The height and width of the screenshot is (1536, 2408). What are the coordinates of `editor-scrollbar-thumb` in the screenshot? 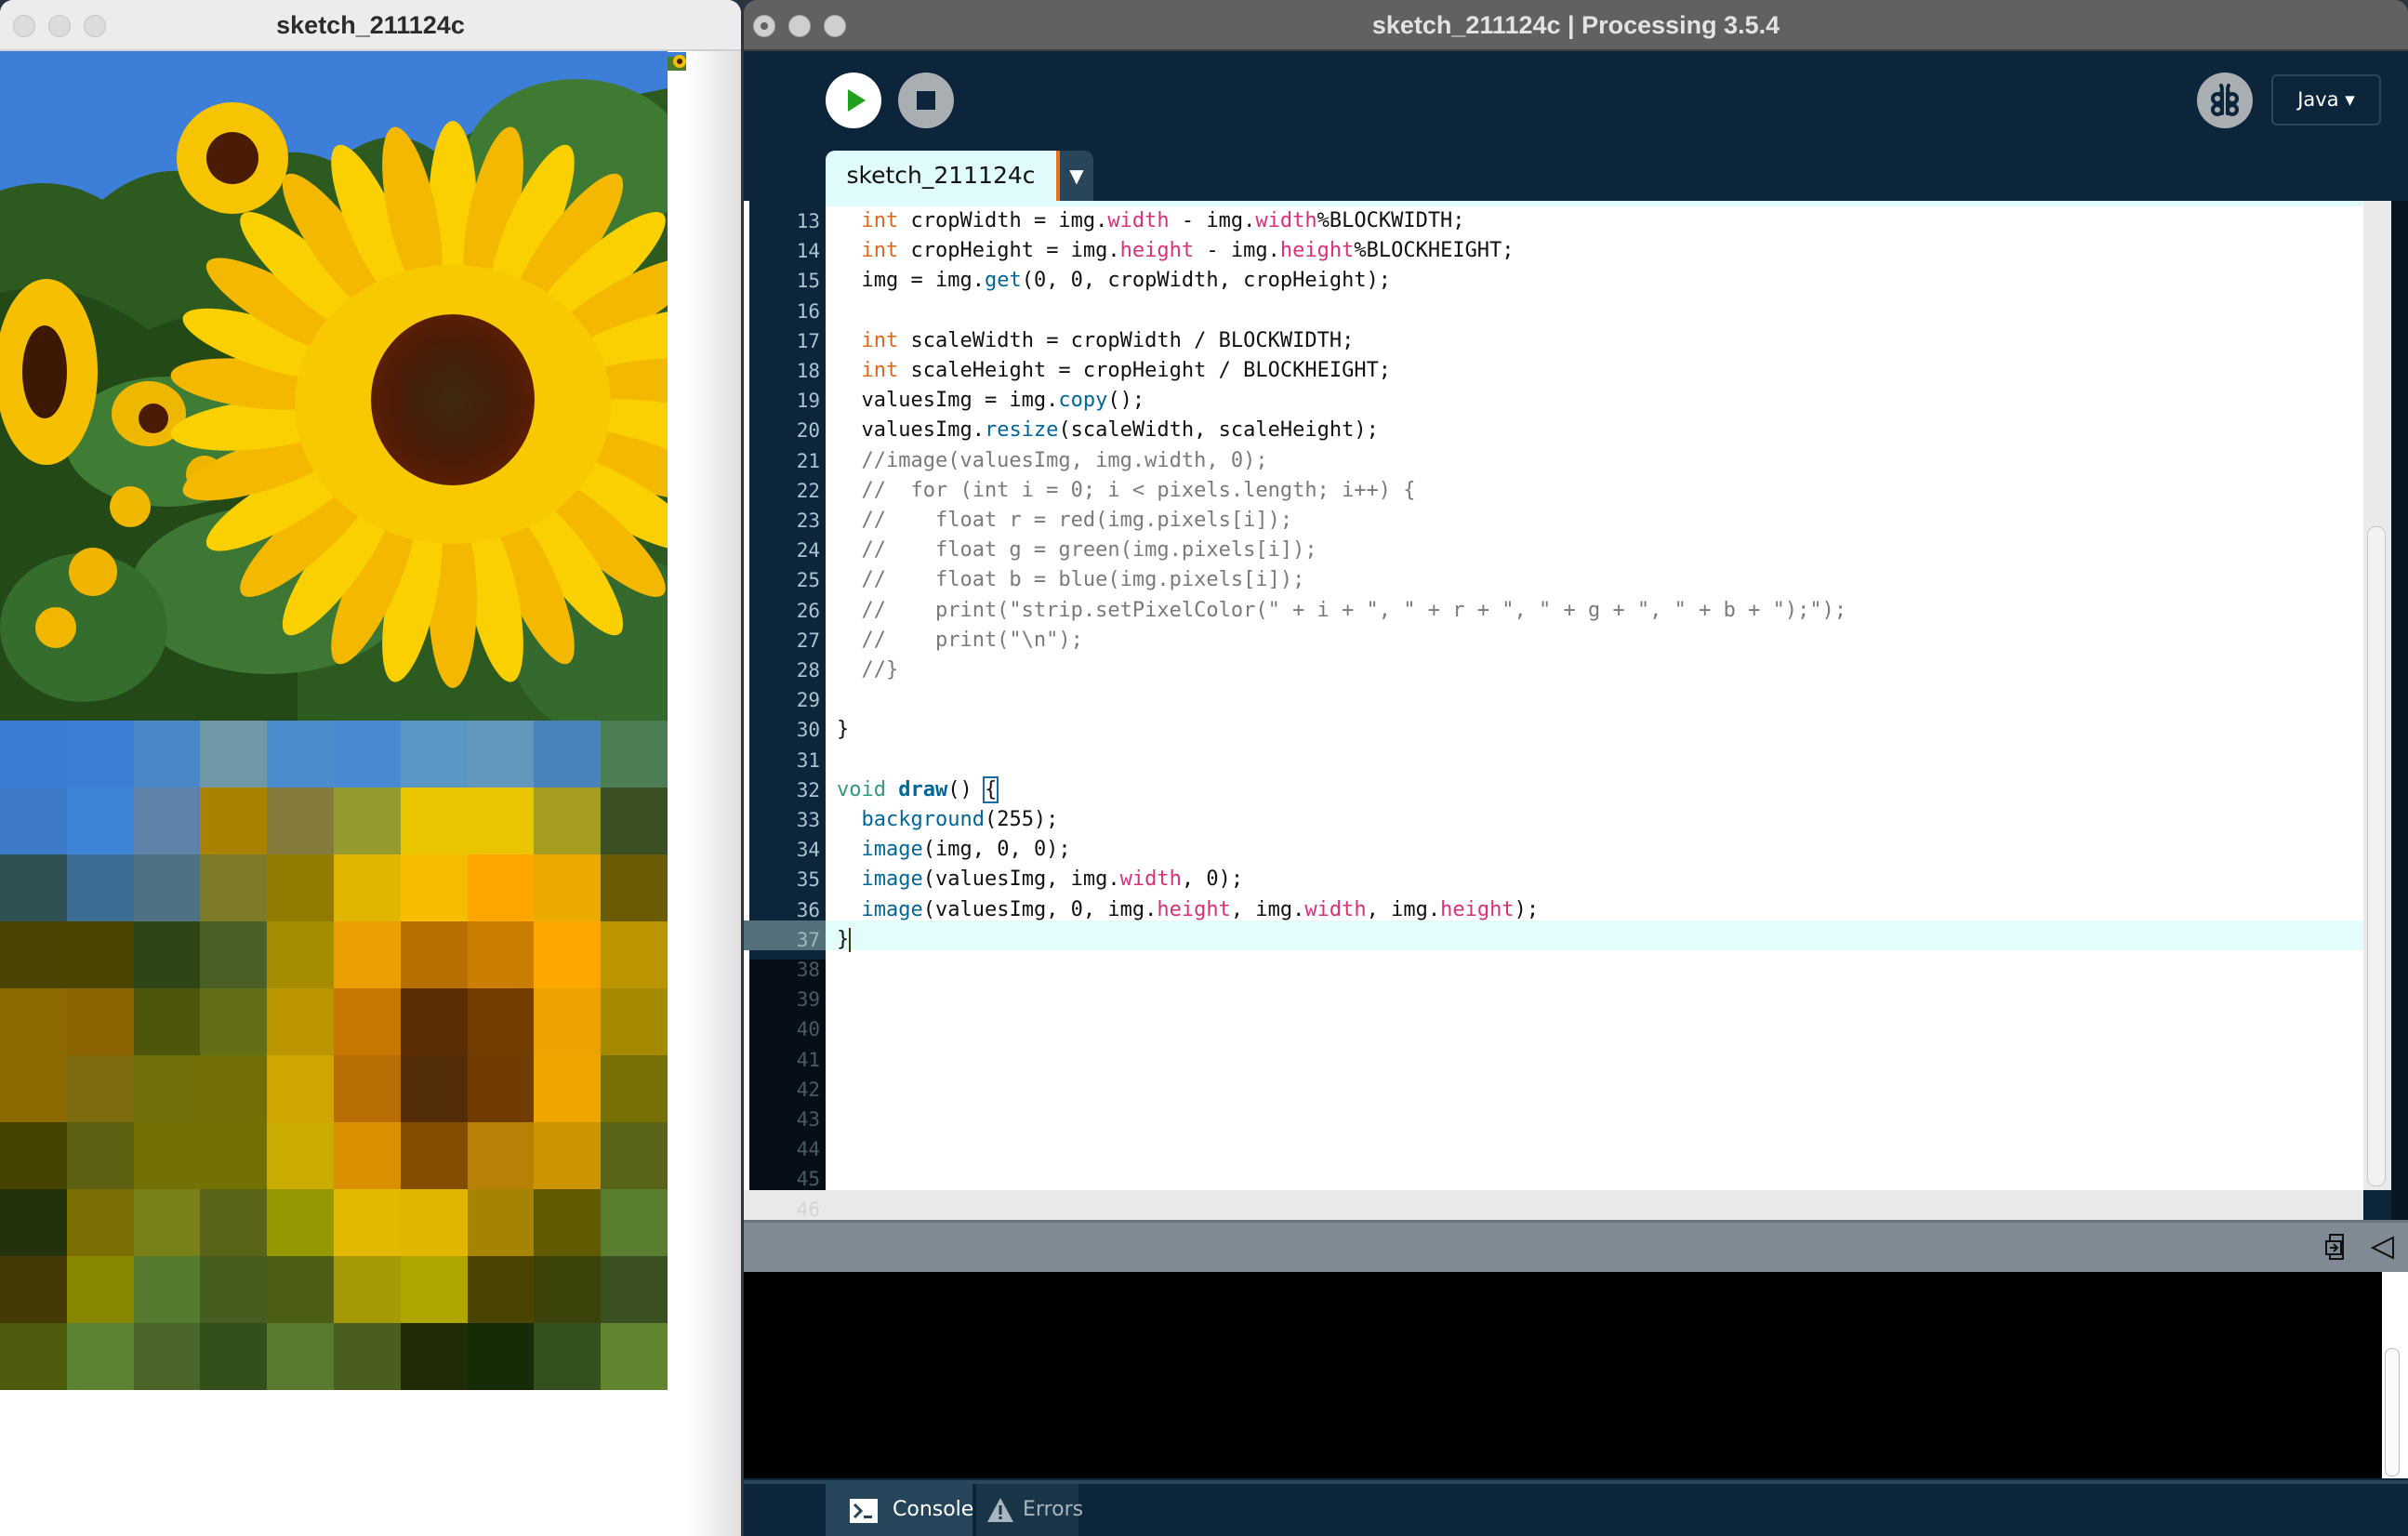 It's located at (2376, 856).